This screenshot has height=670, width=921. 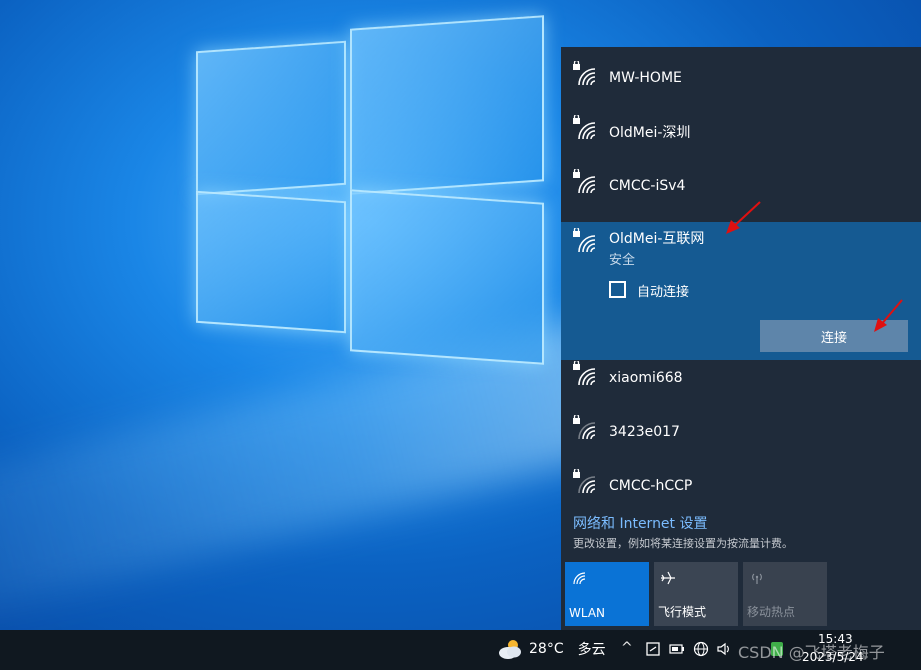 What do you see at coordinates (757, 578) in the screenshot?
I see `hotspot-icon` at bounding box center [757, 578].